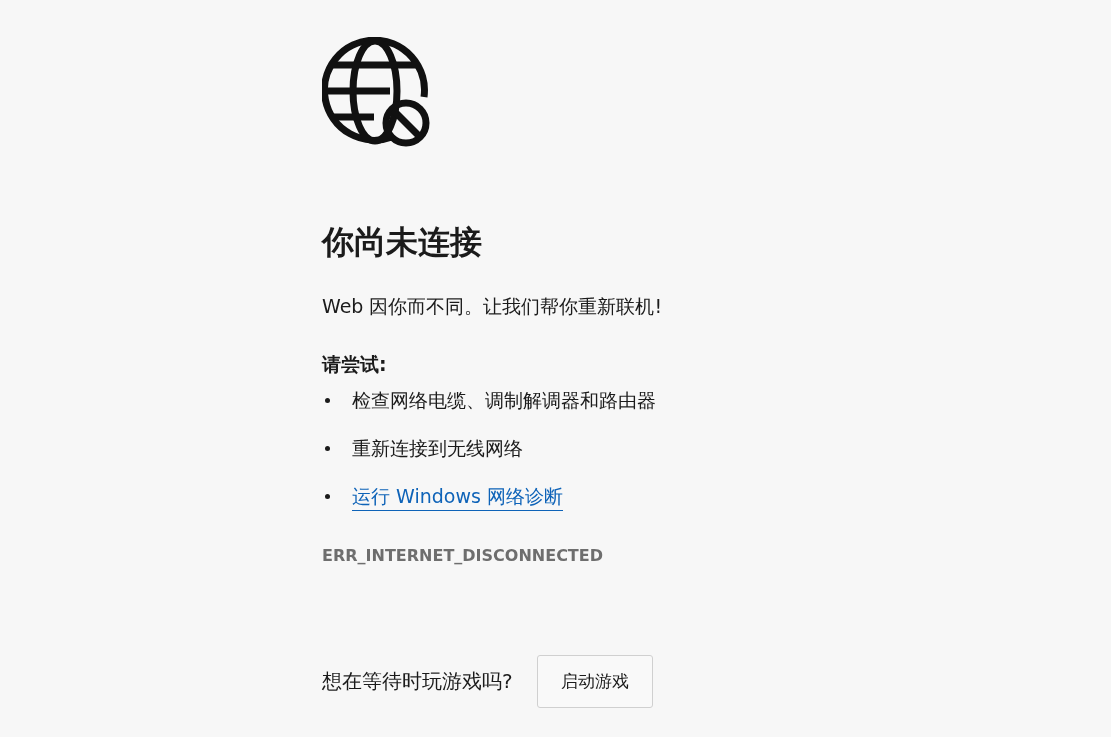 The image size is (1111, 737). Describe the element at coordinates (504, 400) in the screenshot. I see `suggestion-text: 检查网络电缆、调制解调器和路由器` at that location.